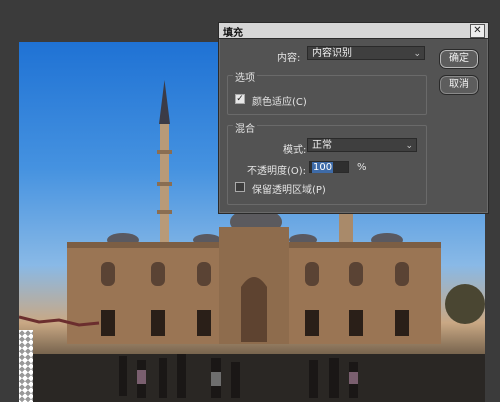  I want to click on mode-select-value: 正常, so click(322, 145).